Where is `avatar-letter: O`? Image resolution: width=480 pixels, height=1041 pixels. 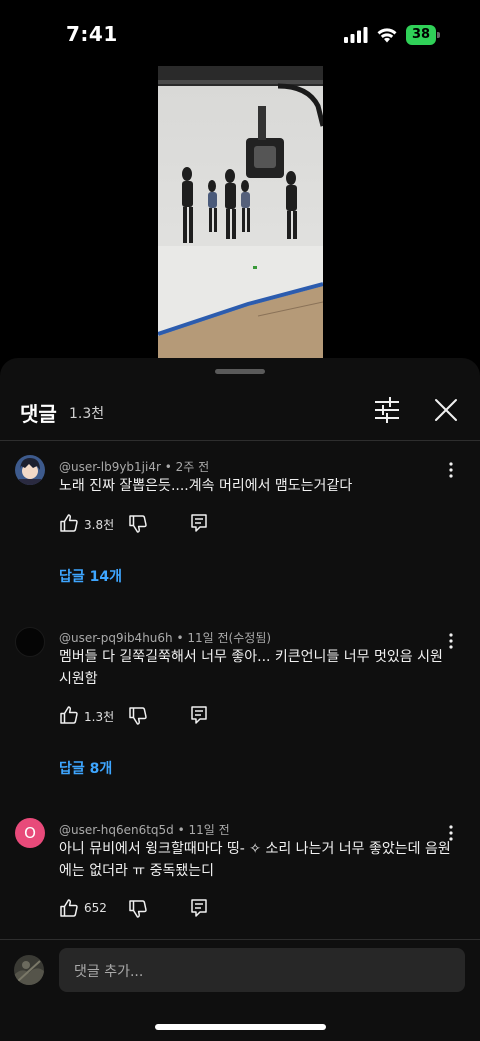
avatar-letter: O is located at coordinates (30, 833).